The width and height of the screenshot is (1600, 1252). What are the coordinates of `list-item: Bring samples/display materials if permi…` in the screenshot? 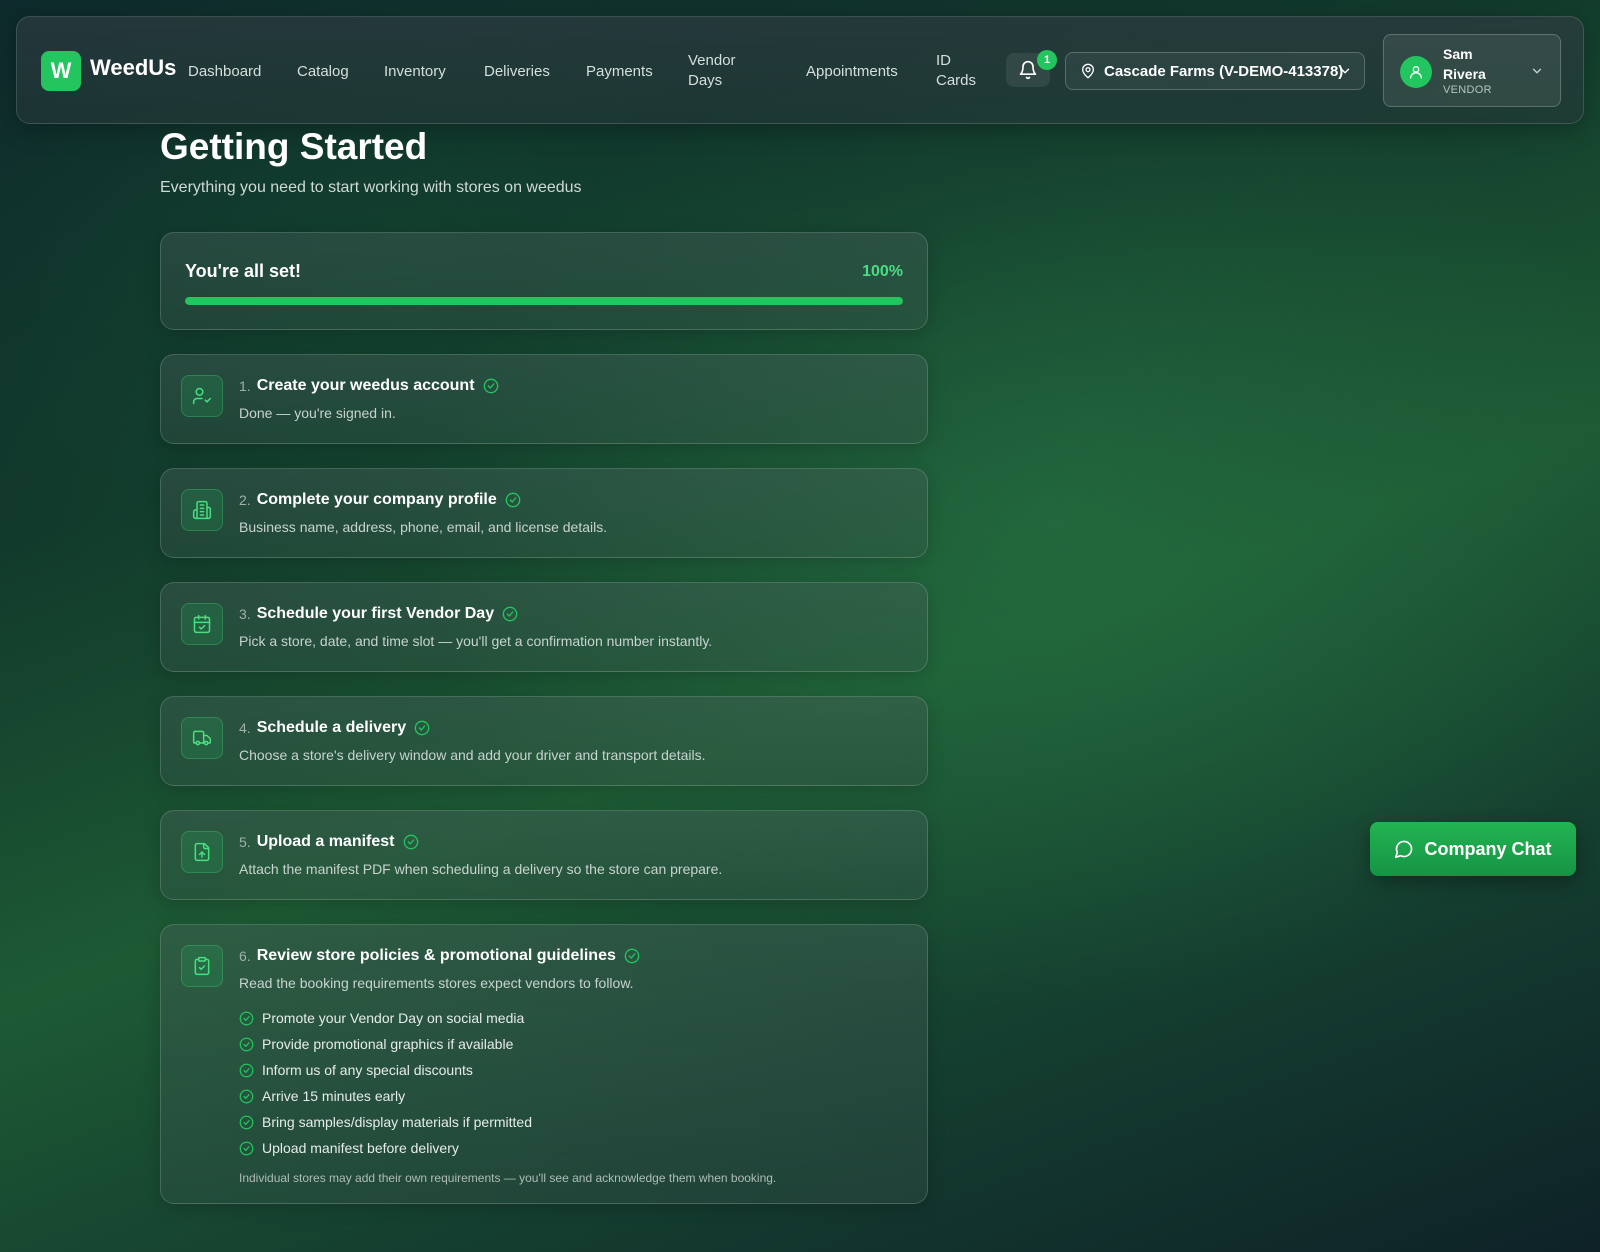 It's located at (385, 1122).